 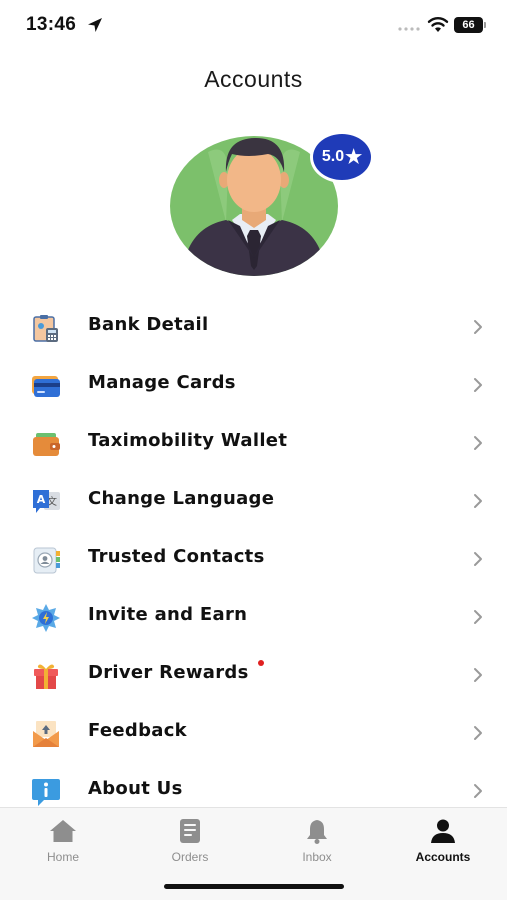 I want to click on notification-dot, so click(x=261, y=663).